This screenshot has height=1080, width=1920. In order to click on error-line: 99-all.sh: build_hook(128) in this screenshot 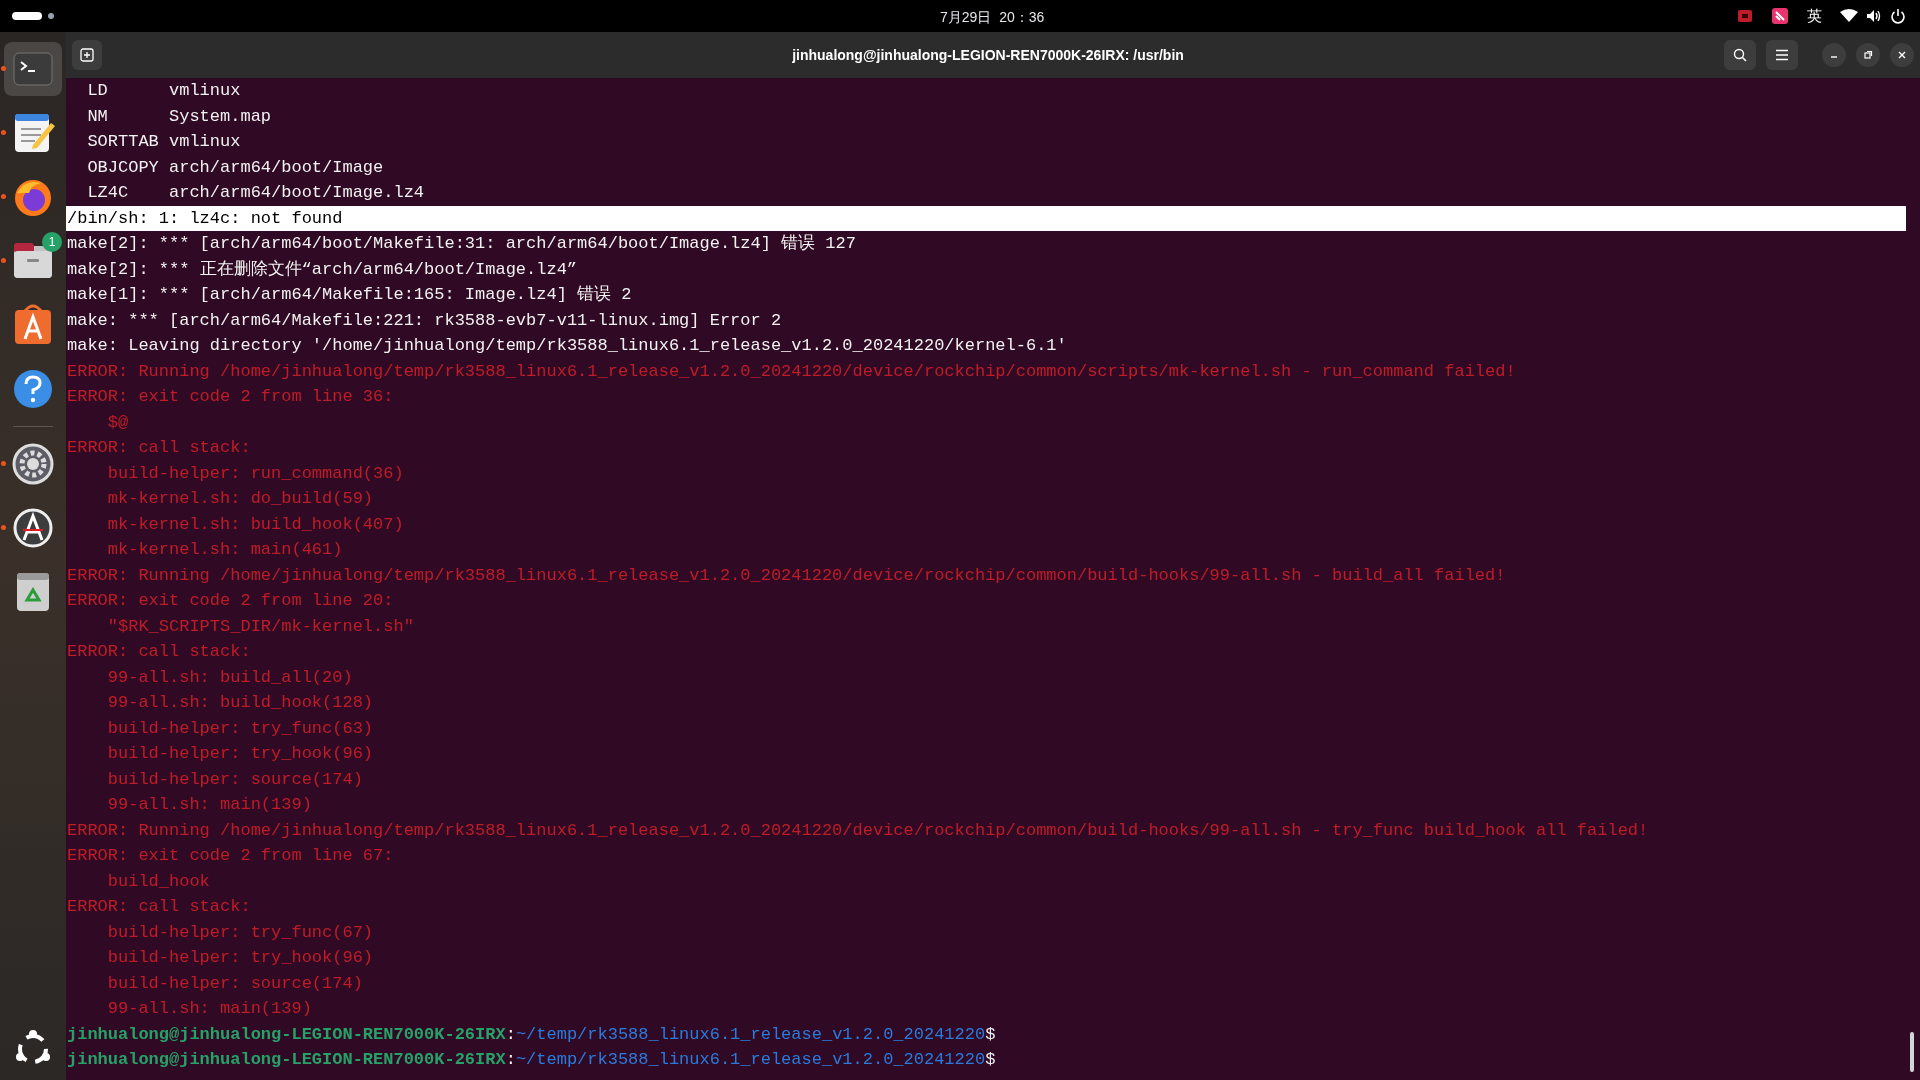, I will do `click(240, 703)`.